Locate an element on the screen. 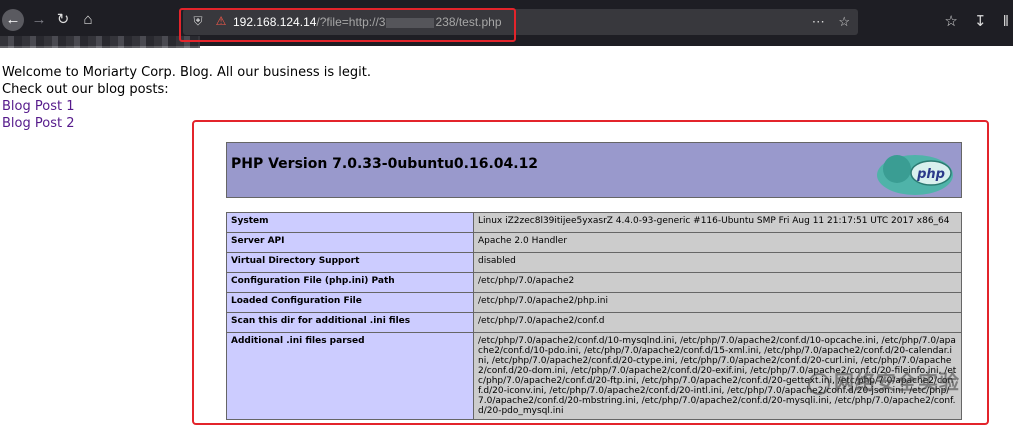 The height and width of the screenshot is (430, 1013). blog-post-1-link: Blog Post 1 is located at coordinates (186, 106).